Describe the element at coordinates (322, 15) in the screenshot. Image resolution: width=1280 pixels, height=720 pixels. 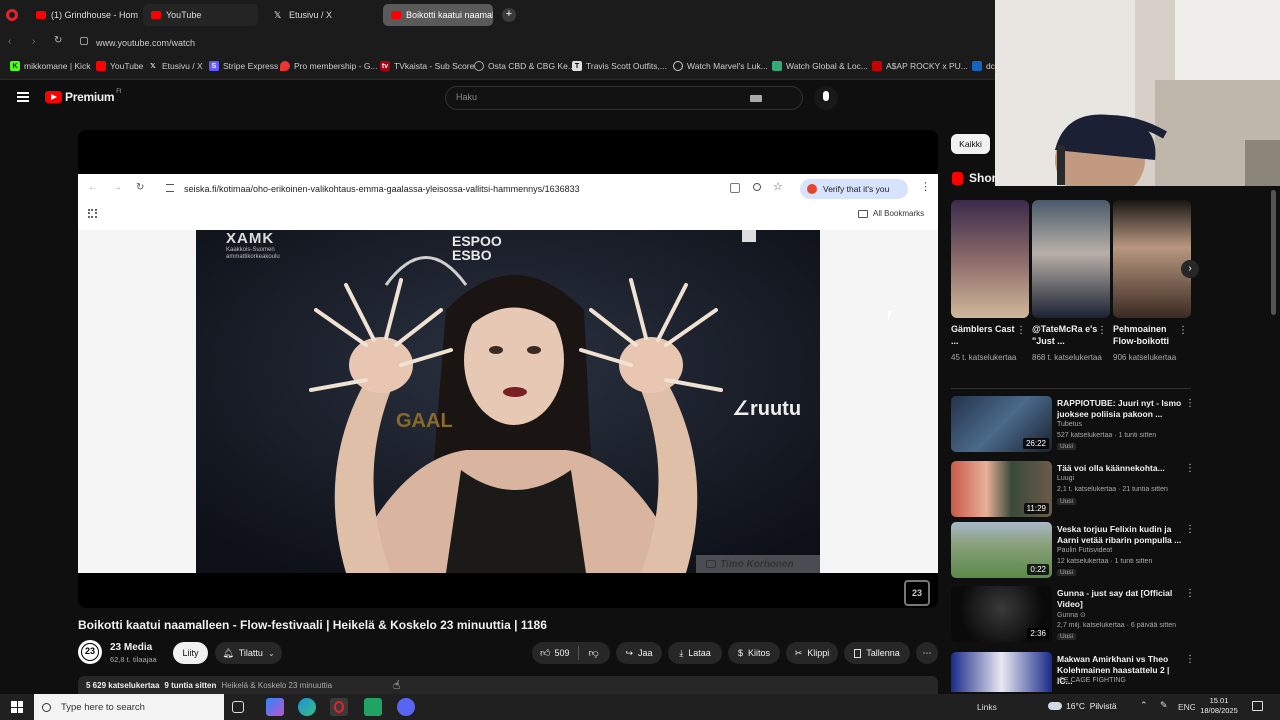
I see `tab-x: 𝕏 Etusivu / X` at that location.